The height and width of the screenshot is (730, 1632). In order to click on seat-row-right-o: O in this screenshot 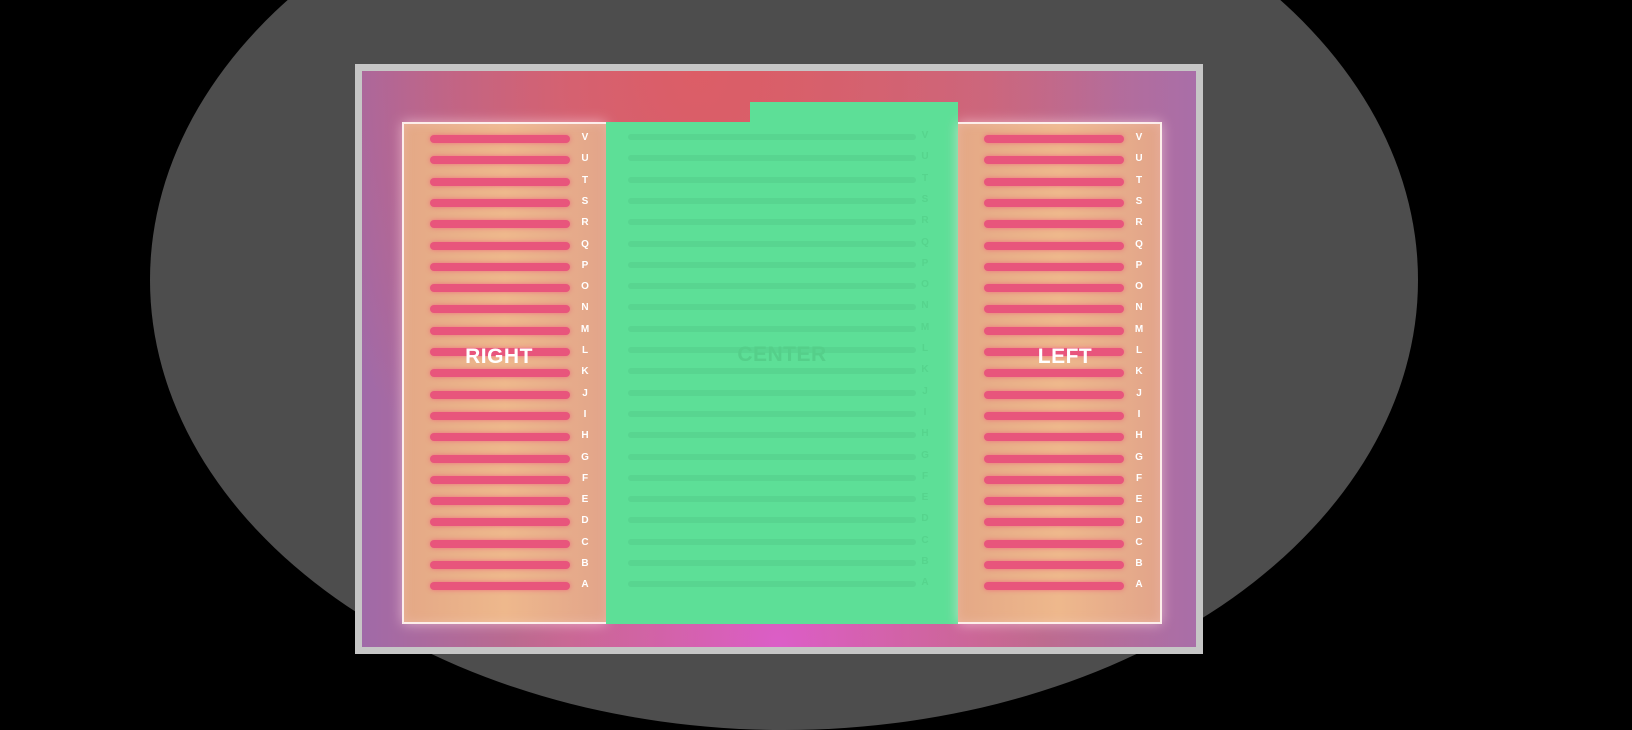, I will do `click(510, 287)`.